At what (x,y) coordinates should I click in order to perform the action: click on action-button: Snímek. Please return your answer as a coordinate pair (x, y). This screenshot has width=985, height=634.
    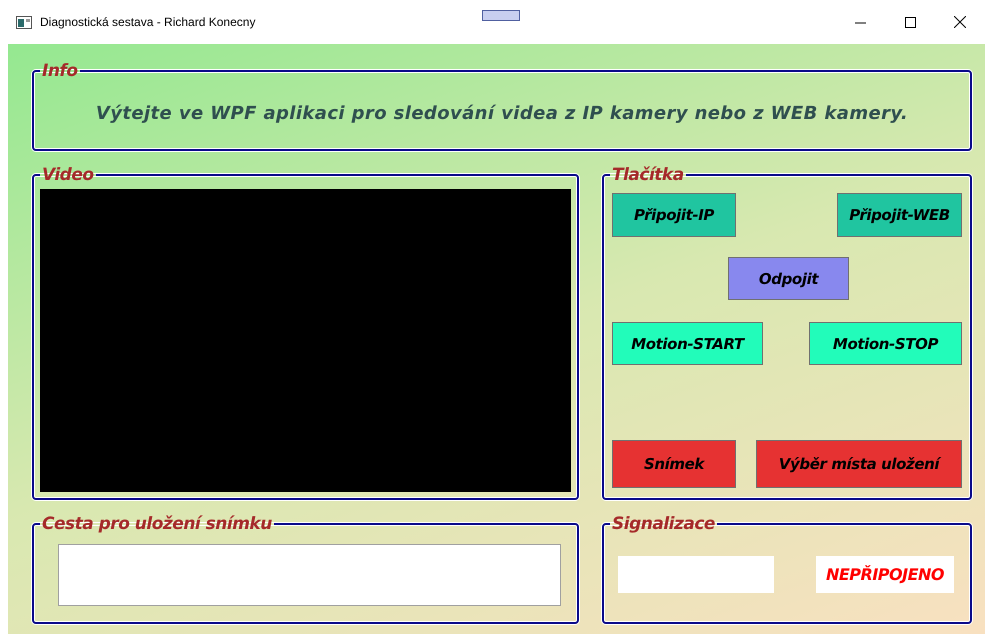
    Looking at the image, I should click on (674, 464).